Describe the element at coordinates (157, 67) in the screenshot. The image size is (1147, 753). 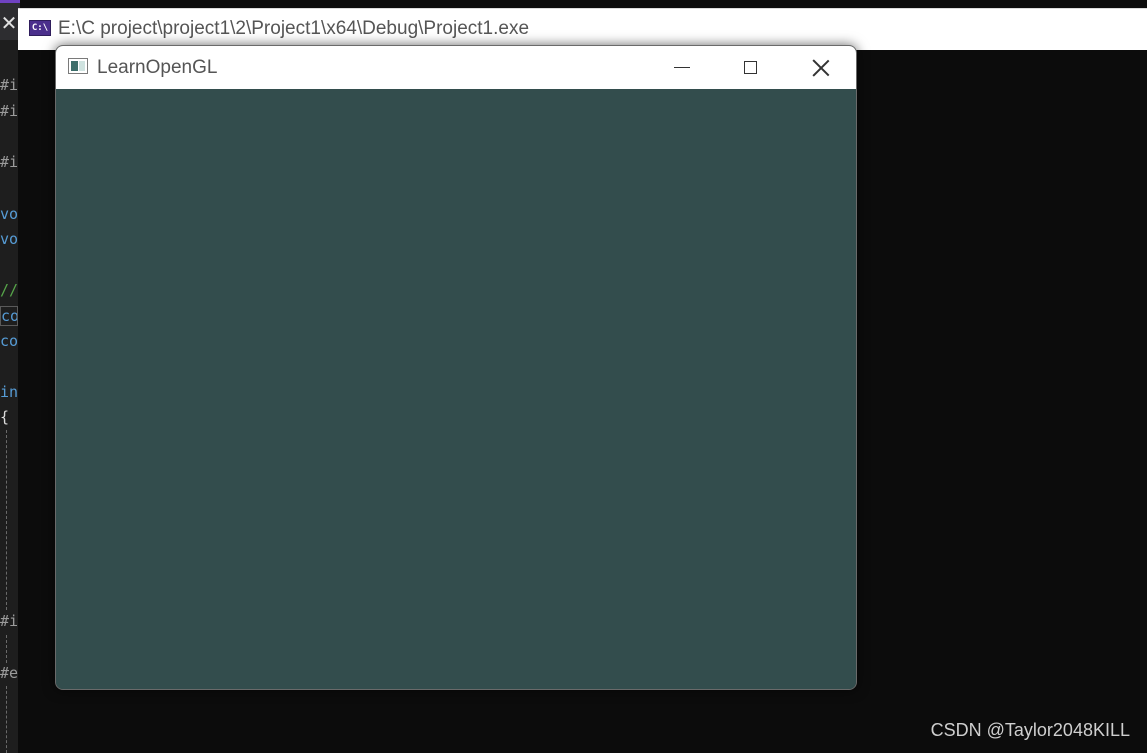
I see `window-title: LearnOpenGL` at that location.